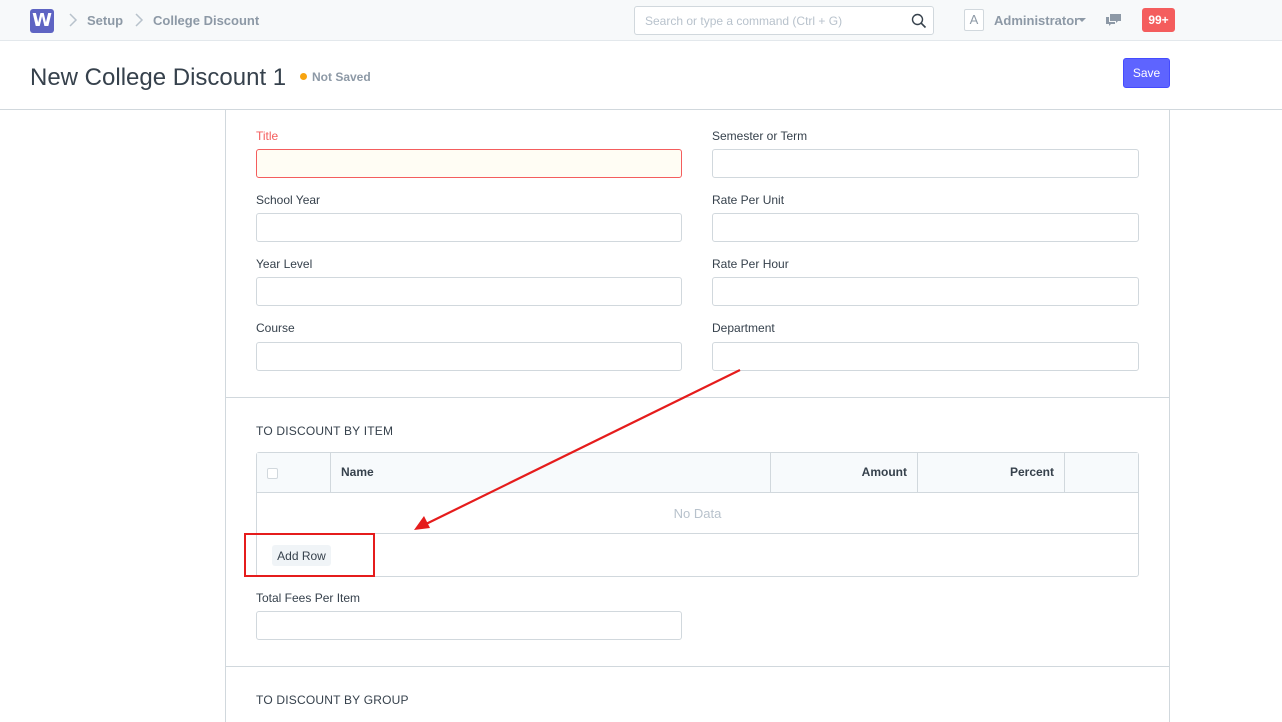  What do you see at coordinates (697, 666) in the screenshot?
I see `section-divider` at bounding box center [697, 666].